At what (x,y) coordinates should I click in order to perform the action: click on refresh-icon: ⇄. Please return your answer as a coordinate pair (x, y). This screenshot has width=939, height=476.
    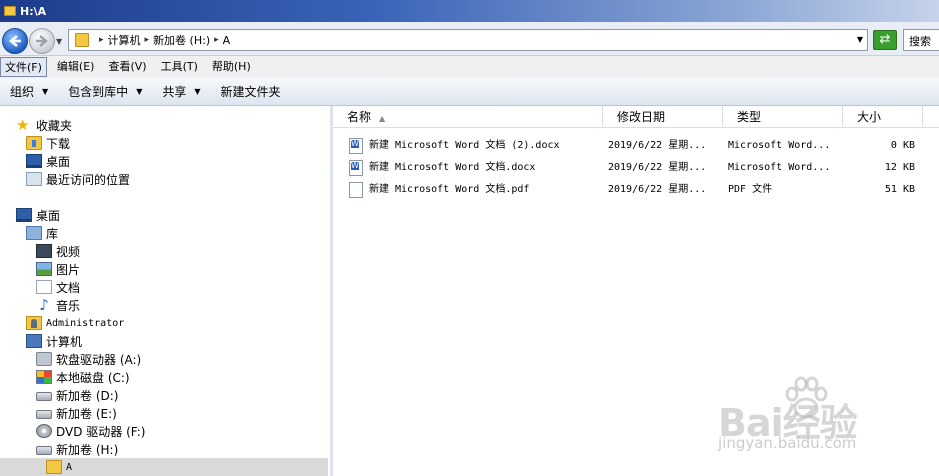
    Looking at the image, I should click on (885, 39).